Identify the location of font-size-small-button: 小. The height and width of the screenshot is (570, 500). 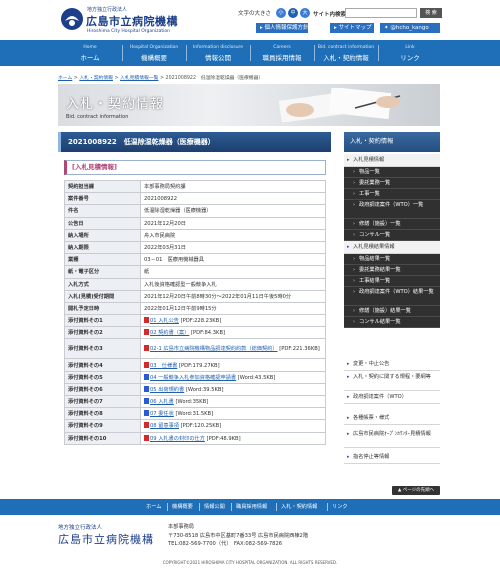
(281, 13).